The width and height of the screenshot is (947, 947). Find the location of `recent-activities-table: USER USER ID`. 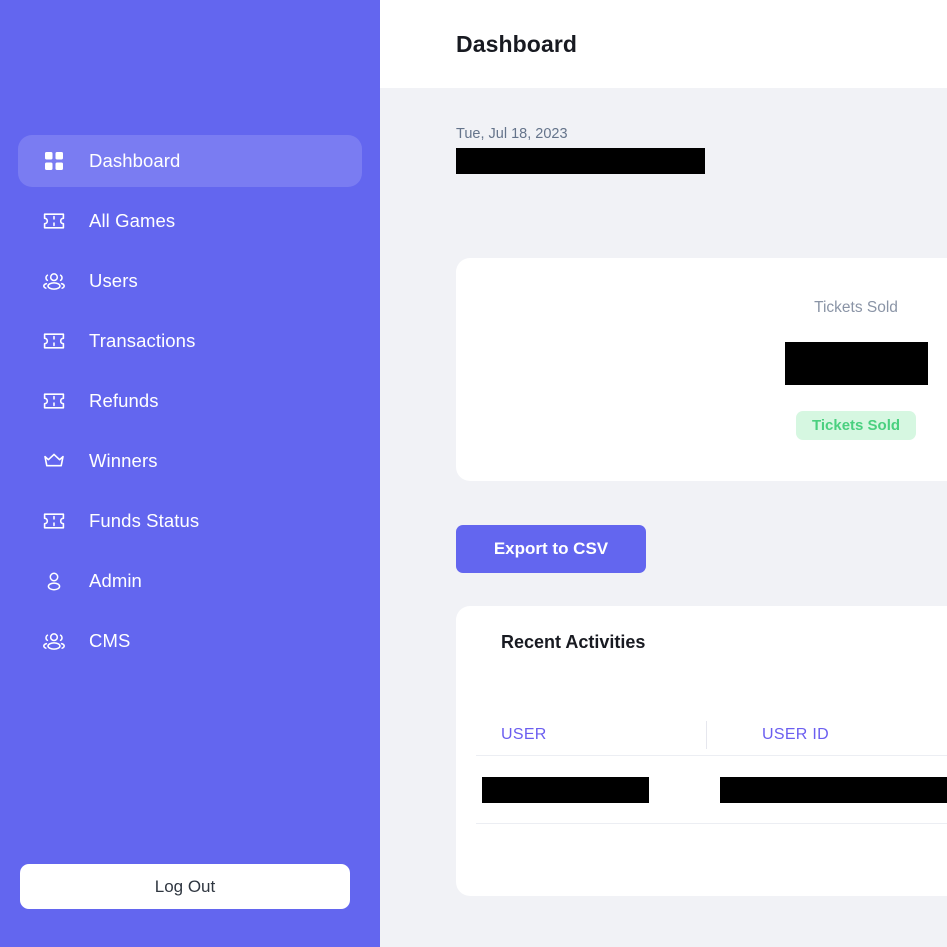

recent-activities-table: USER USER ID is located at coordinates (701, 769).